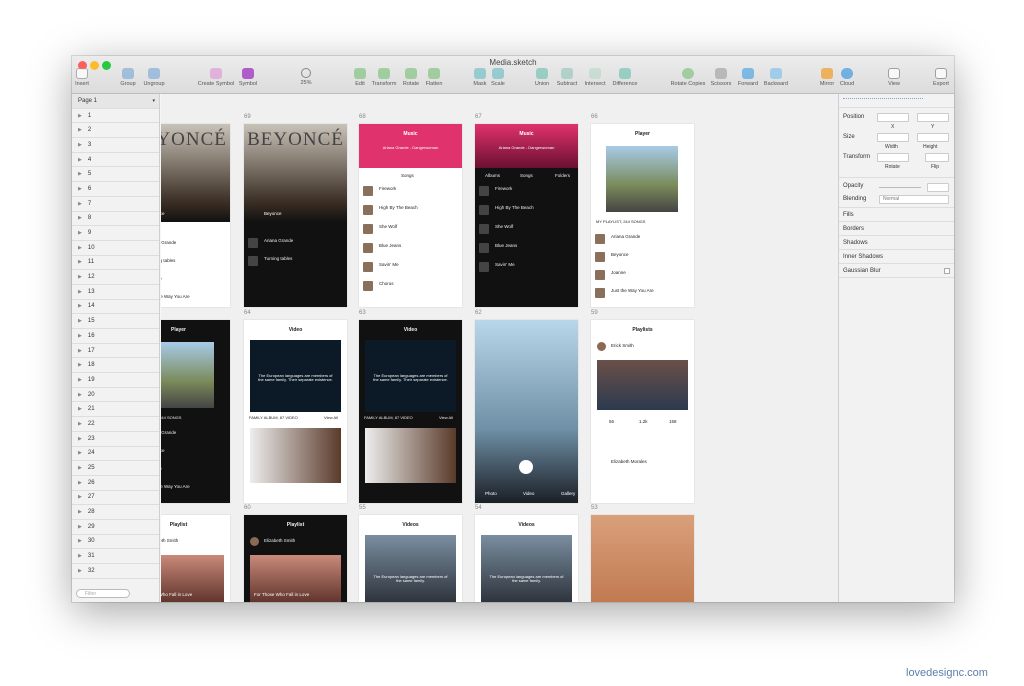  I want to click on layer-item: ▶ 22, so click(115, 424).